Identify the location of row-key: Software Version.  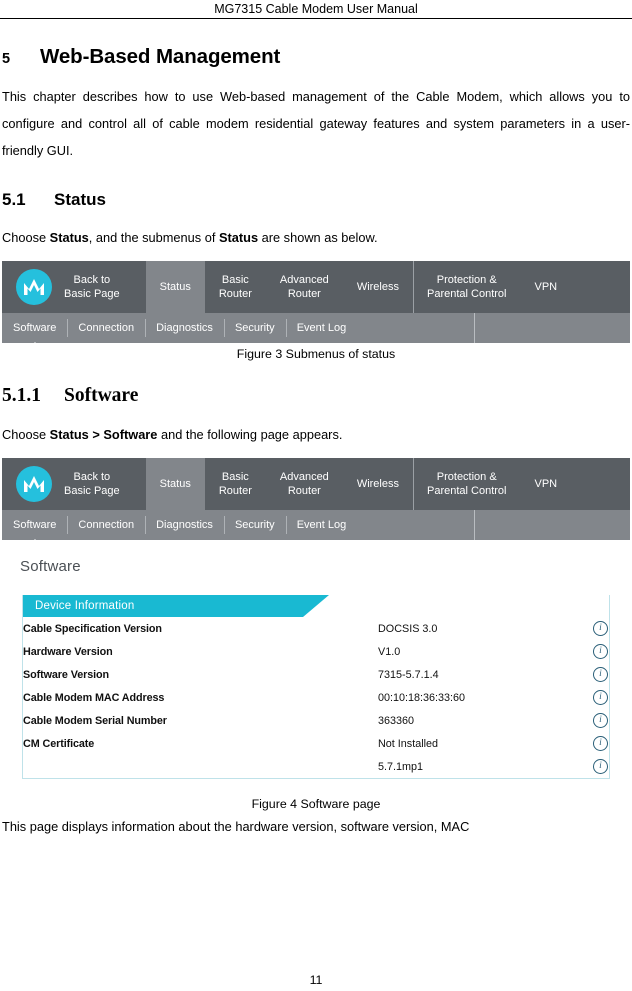
(66, 674).